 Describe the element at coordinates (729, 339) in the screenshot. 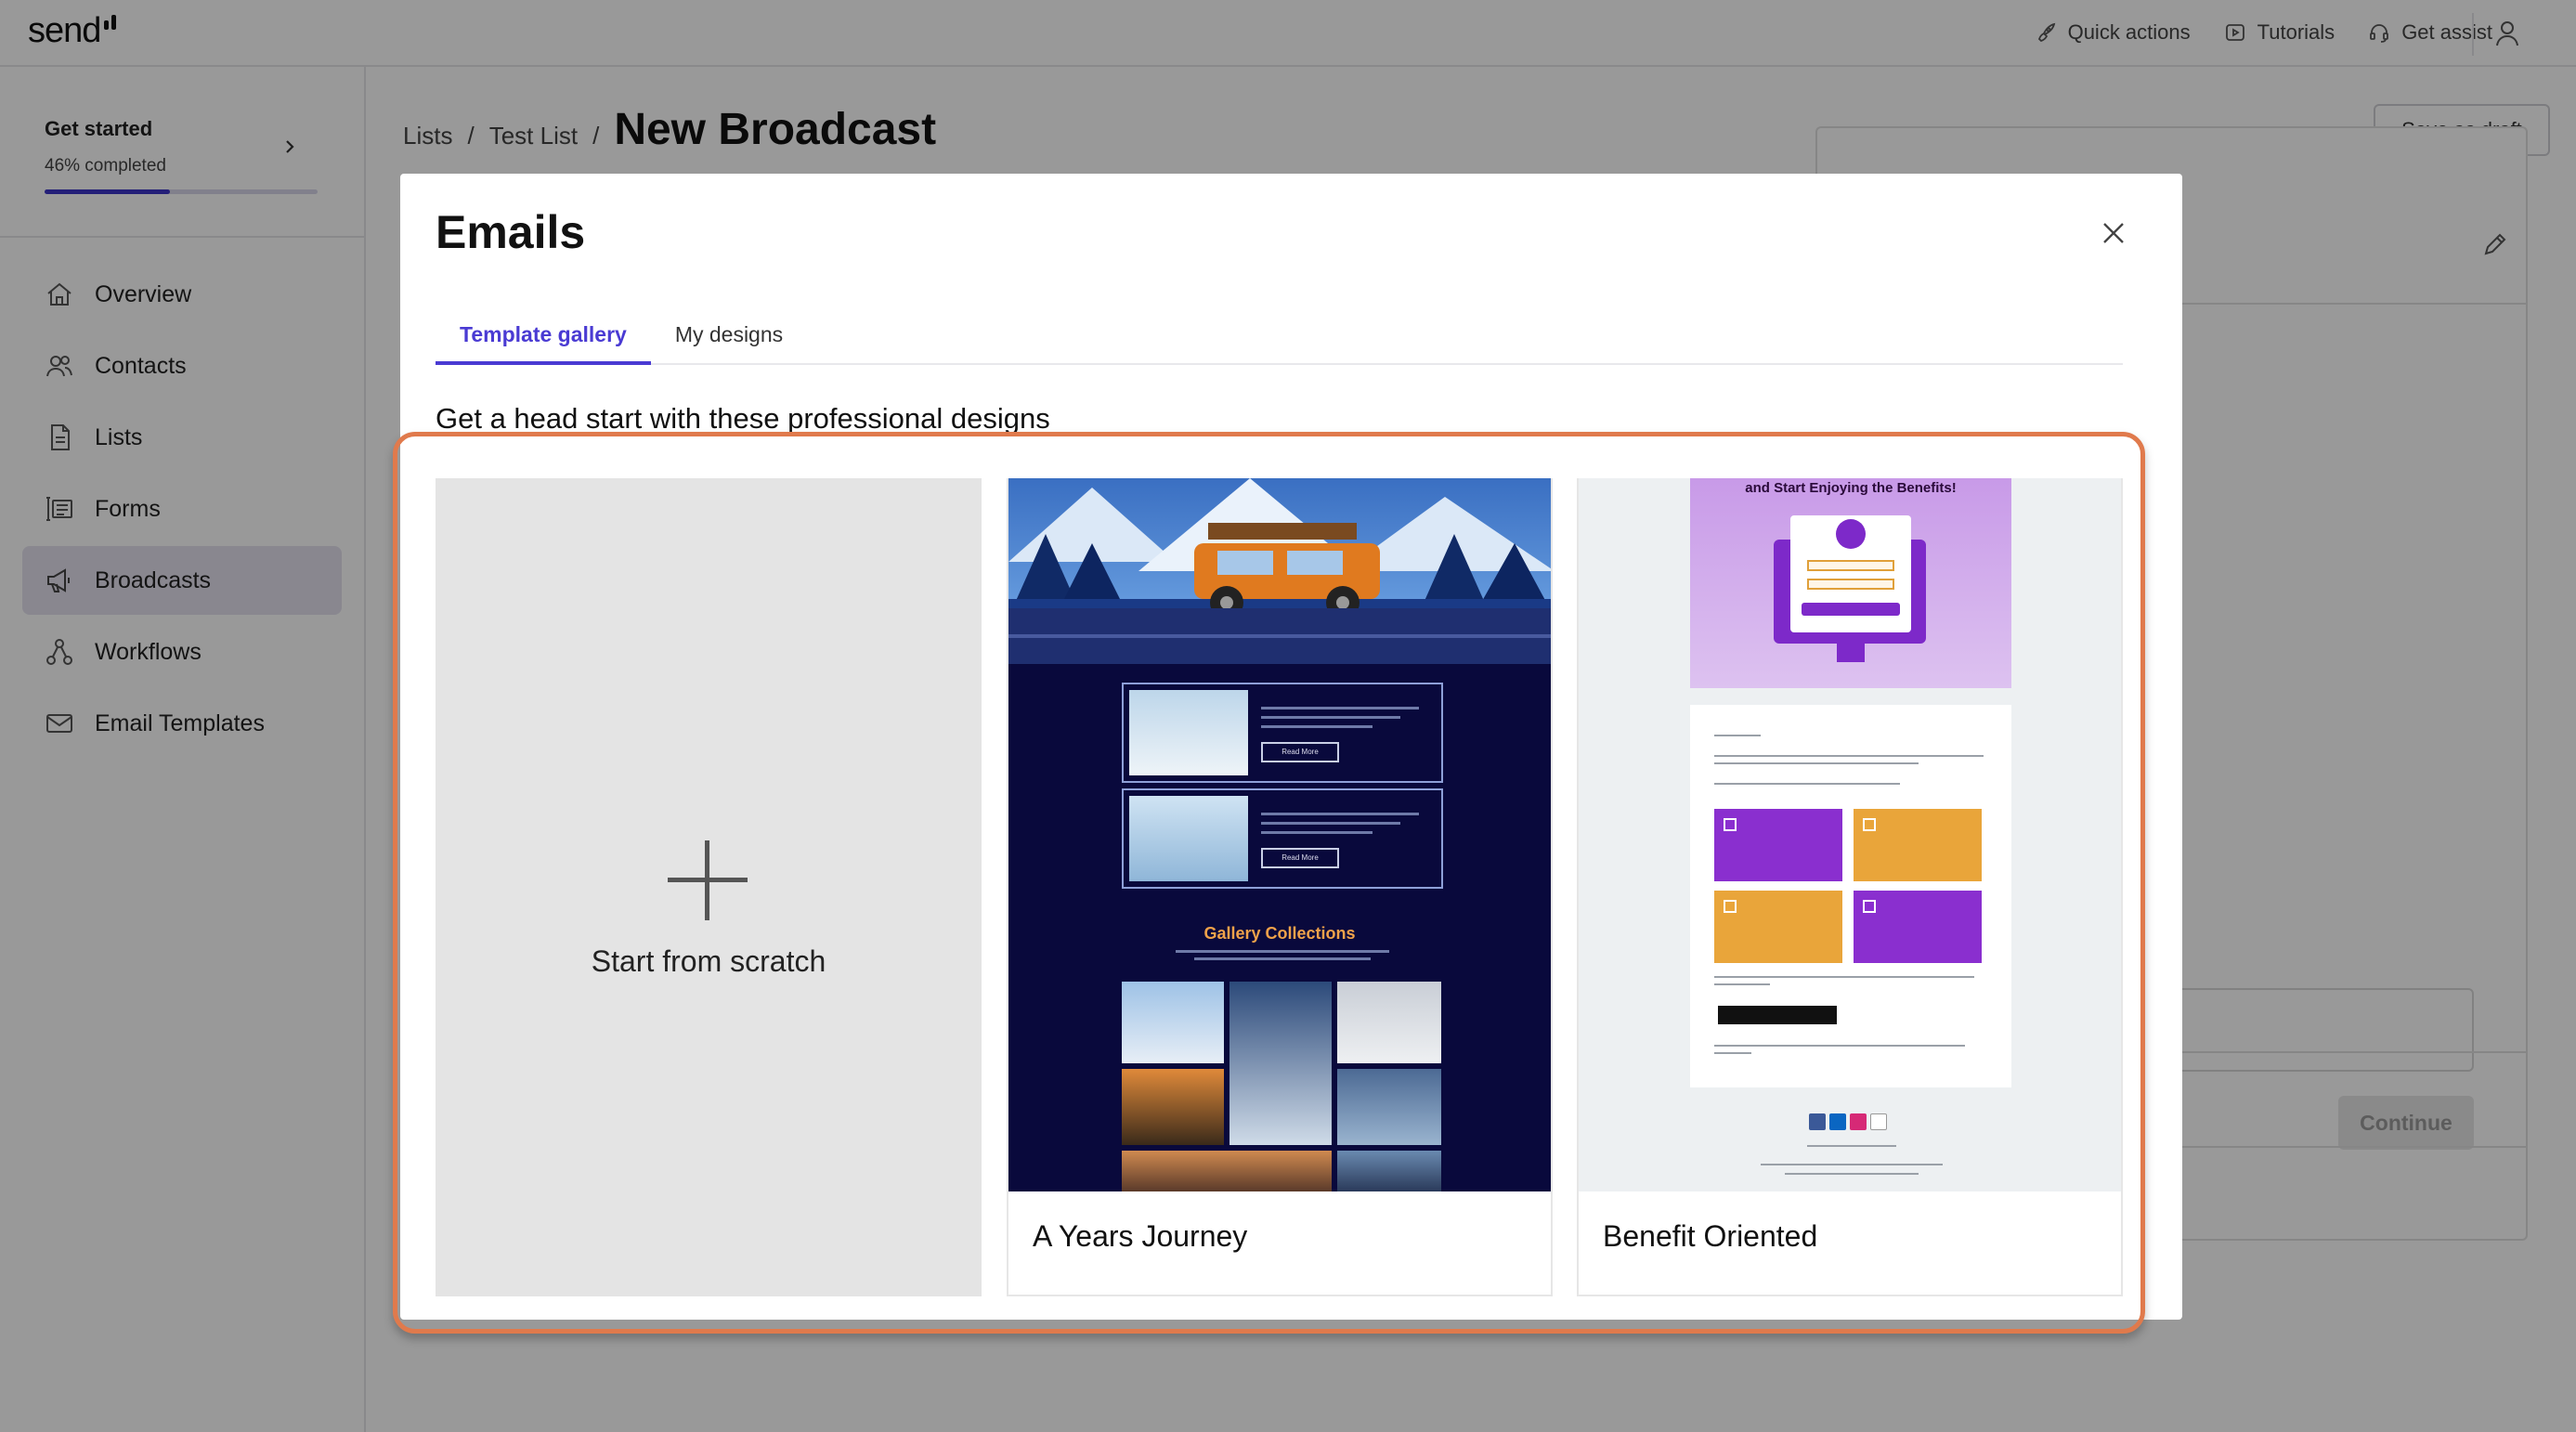

I see `tab-my-designs: My designs` at that location.